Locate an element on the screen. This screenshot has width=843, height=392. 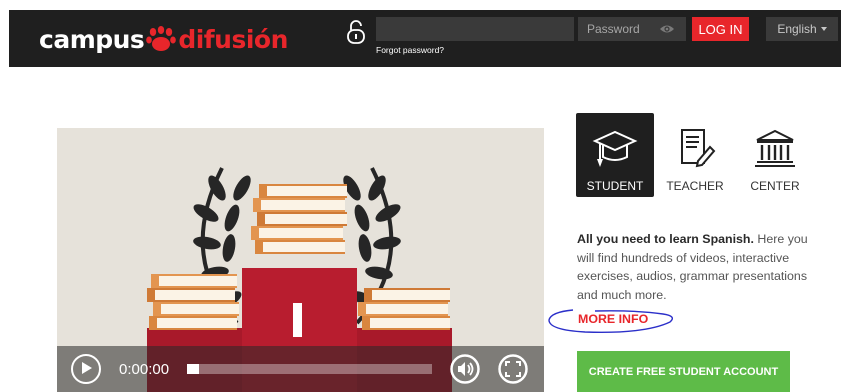
tab-center-label: CENTER is located at coordinates (775, 186).